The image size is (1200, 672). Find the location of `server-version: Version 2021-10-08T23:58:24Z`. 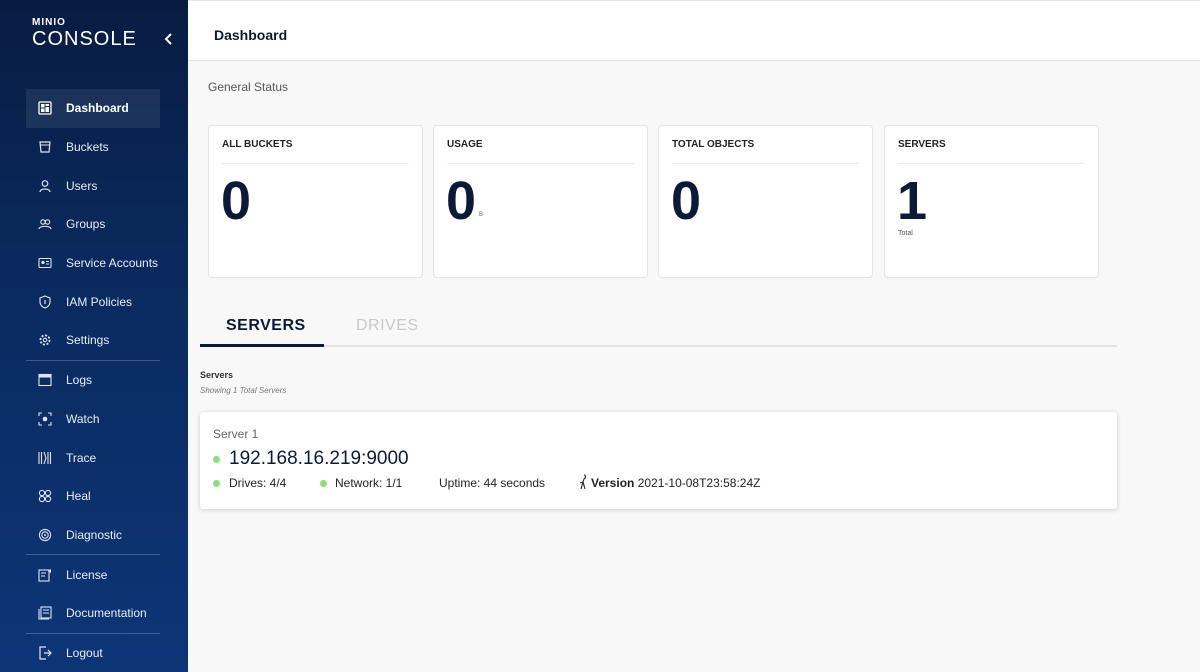

server-version: Version 2021-10-08T23:58:24Z is located at coordinates (675, 483).